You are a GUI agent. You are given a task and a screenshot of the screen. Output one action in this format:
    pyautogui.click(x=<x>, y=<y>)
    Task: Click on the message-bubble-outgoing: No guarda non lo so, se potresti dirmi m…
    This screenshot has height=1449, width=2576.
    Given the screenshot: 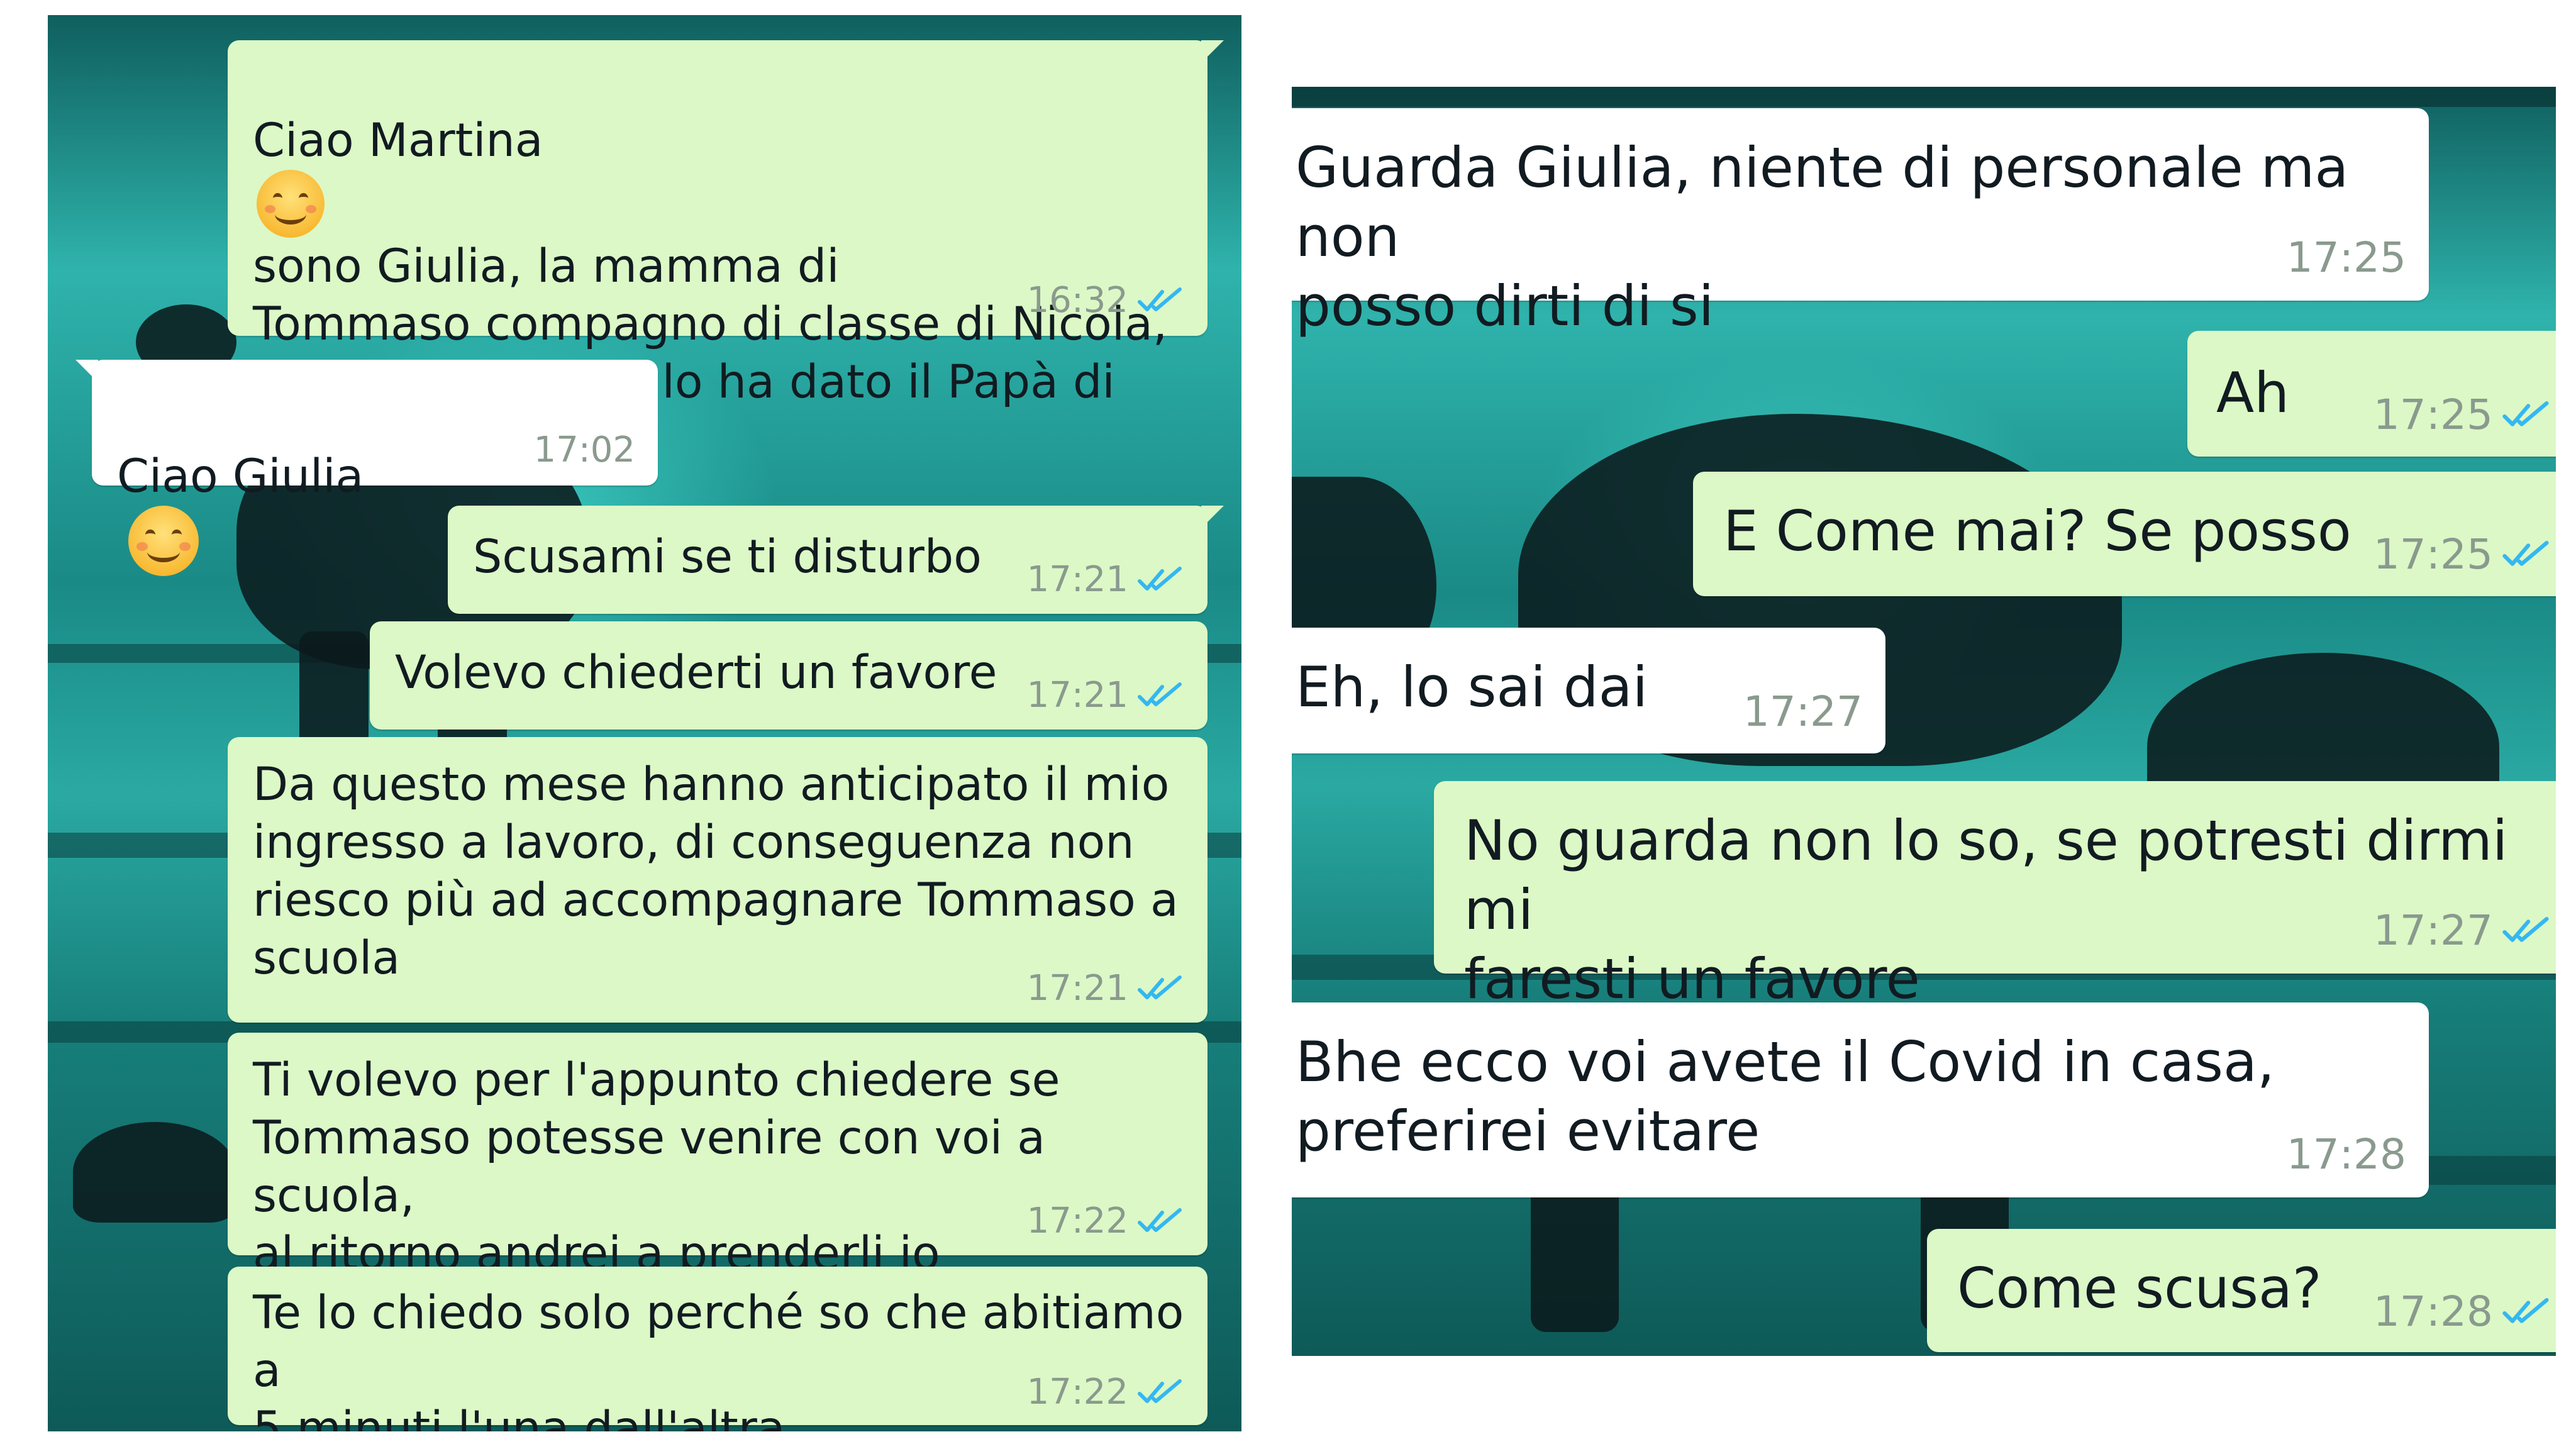 What is the action you would take?
    pyautogui.click(x=1995, y=896)
    